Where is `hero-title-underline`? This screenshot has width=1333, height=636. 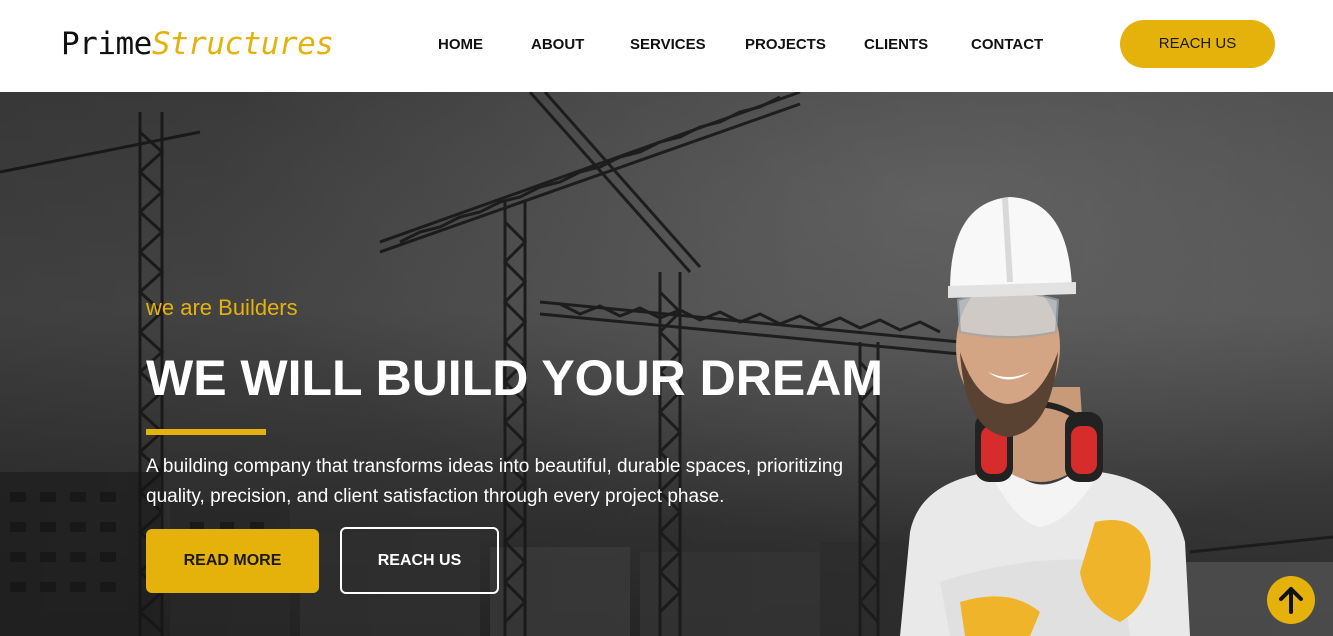 hero-title-underline is located at coordinates (206, 432).